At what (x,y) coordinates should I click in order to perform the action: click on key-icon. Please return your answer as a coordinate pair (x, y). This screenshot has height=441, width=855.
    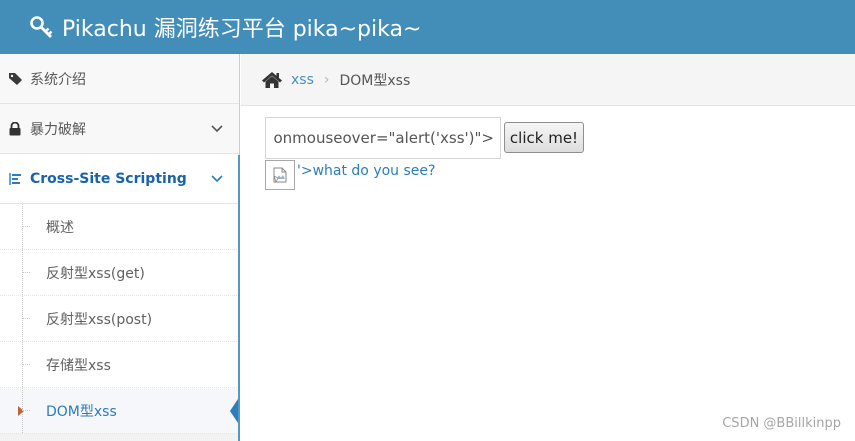
    Looking at the image, I should click on (41, 27).